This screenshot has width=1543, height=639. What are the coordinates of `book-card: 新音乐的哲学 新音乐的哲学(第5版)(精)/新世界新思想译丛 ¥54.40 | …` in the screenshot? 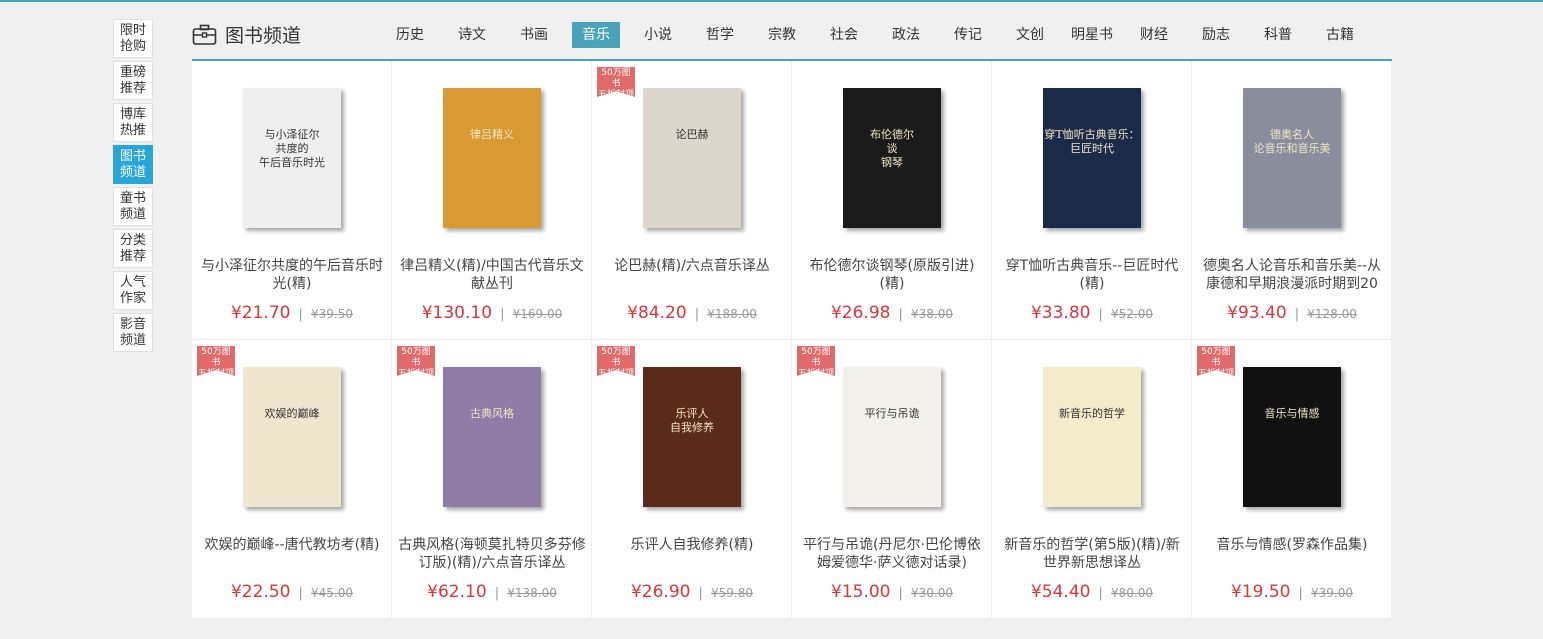 It's located at (1092, 479).